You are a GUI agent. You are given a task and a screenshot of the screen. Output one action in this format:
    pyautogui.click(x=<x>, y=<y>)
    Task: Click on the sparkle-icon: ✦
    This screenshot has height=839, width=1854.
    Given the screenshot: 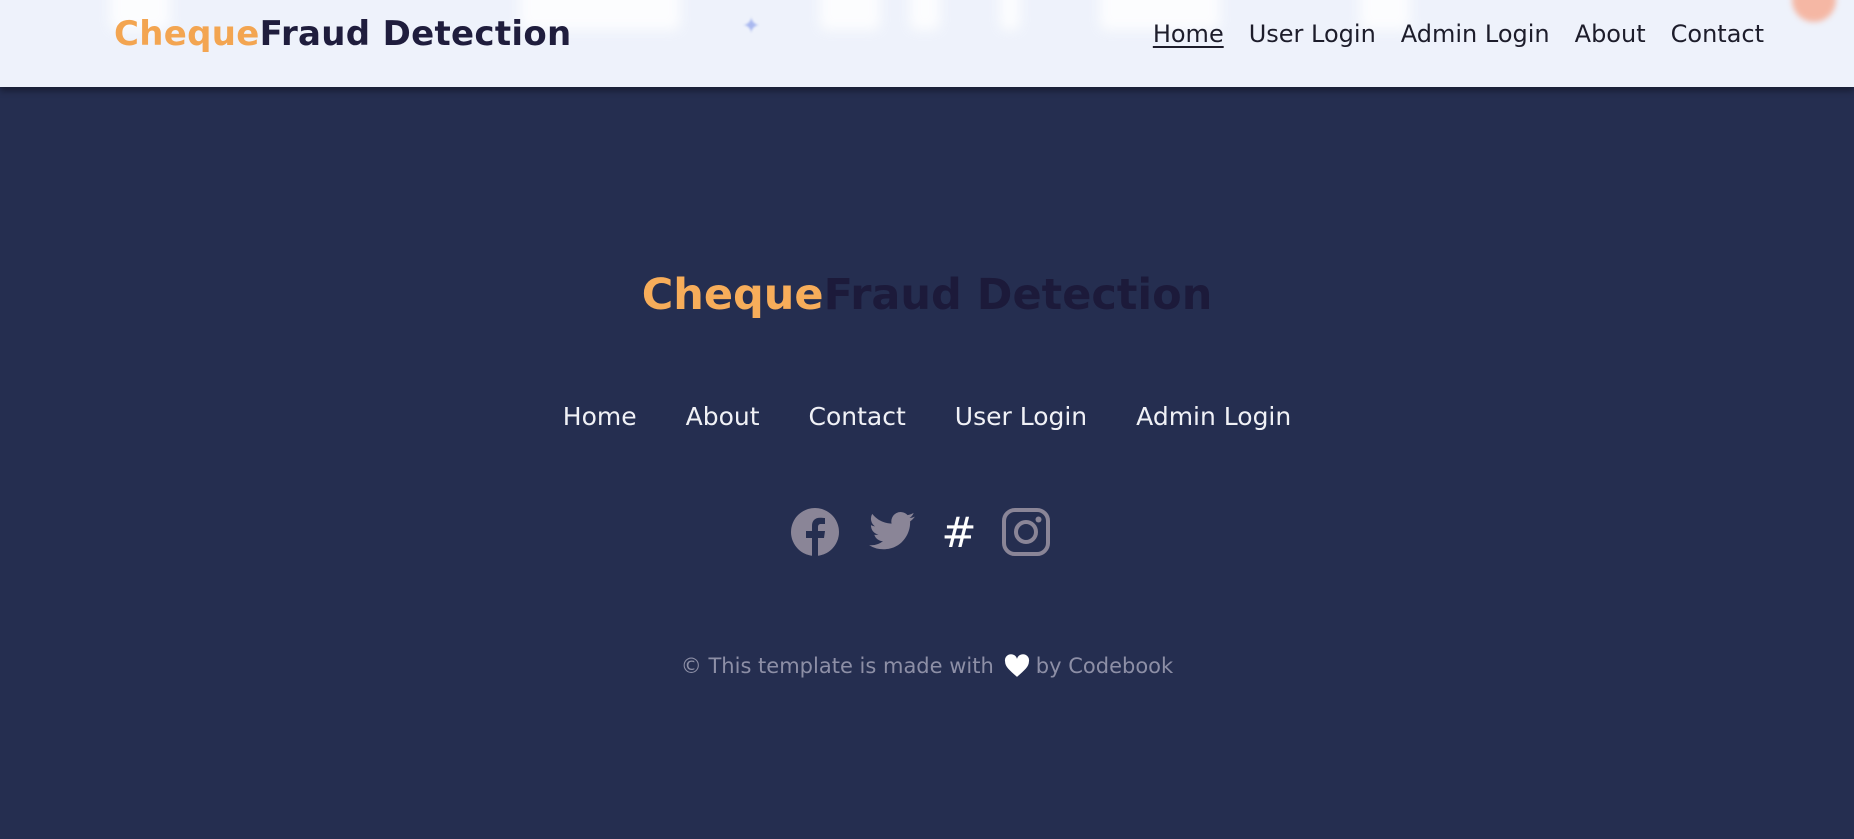 What is the action you would take?
    pyautogui.click(x=751, y=26)
    